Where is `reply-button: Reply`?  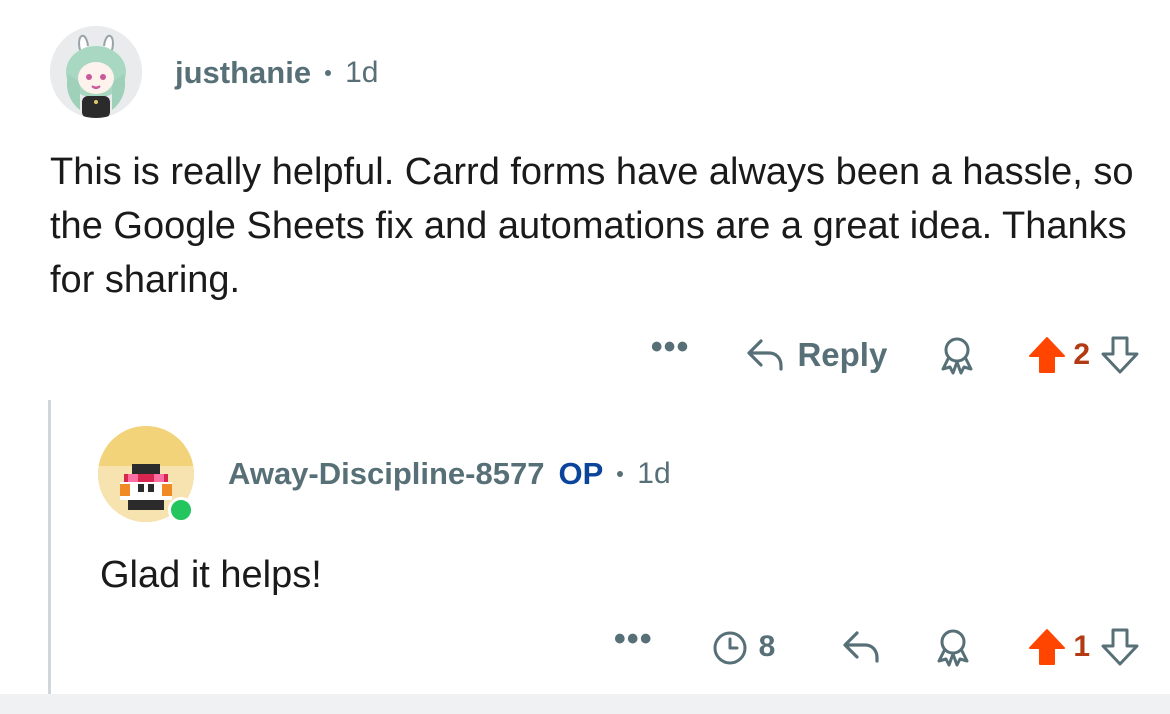
reply-button: Reply is located at coordinates (816, 355).